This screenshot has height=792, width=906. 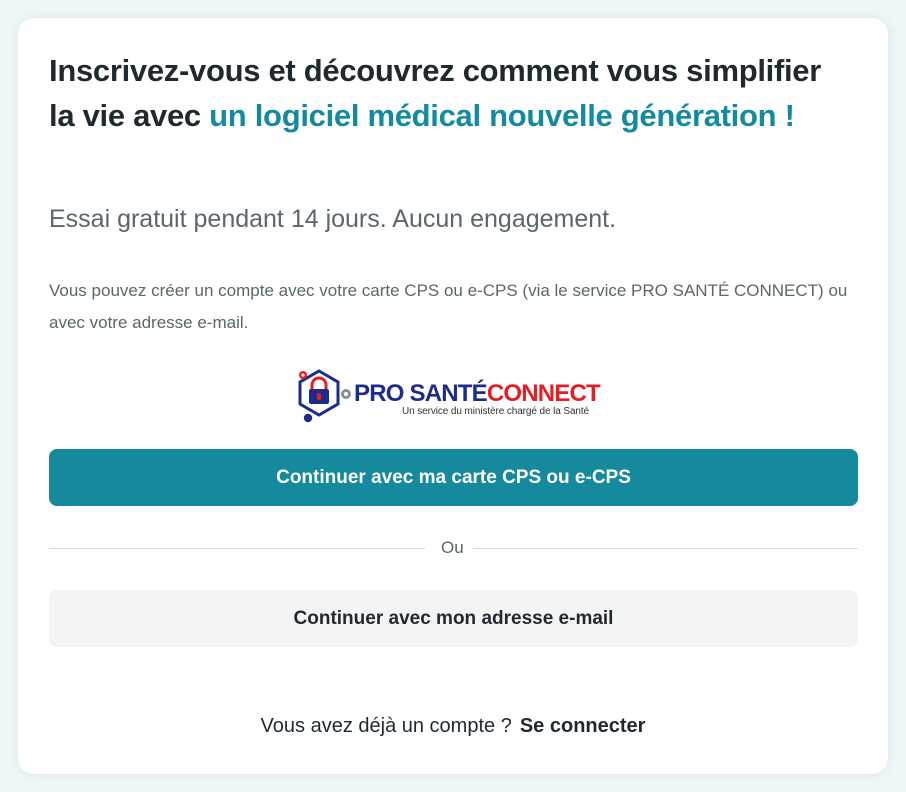 I want to click on or-divider: Ou, so click(x=453, y=548).